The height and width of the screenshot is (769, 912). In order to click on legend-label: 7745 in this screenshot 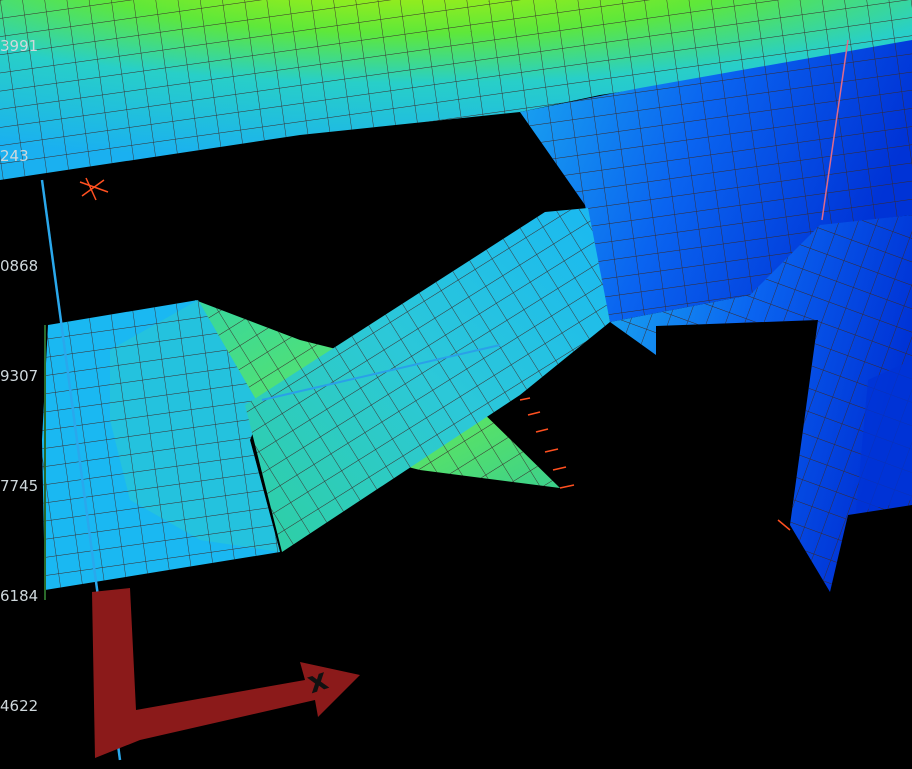, I will do `click(19, 486)`.